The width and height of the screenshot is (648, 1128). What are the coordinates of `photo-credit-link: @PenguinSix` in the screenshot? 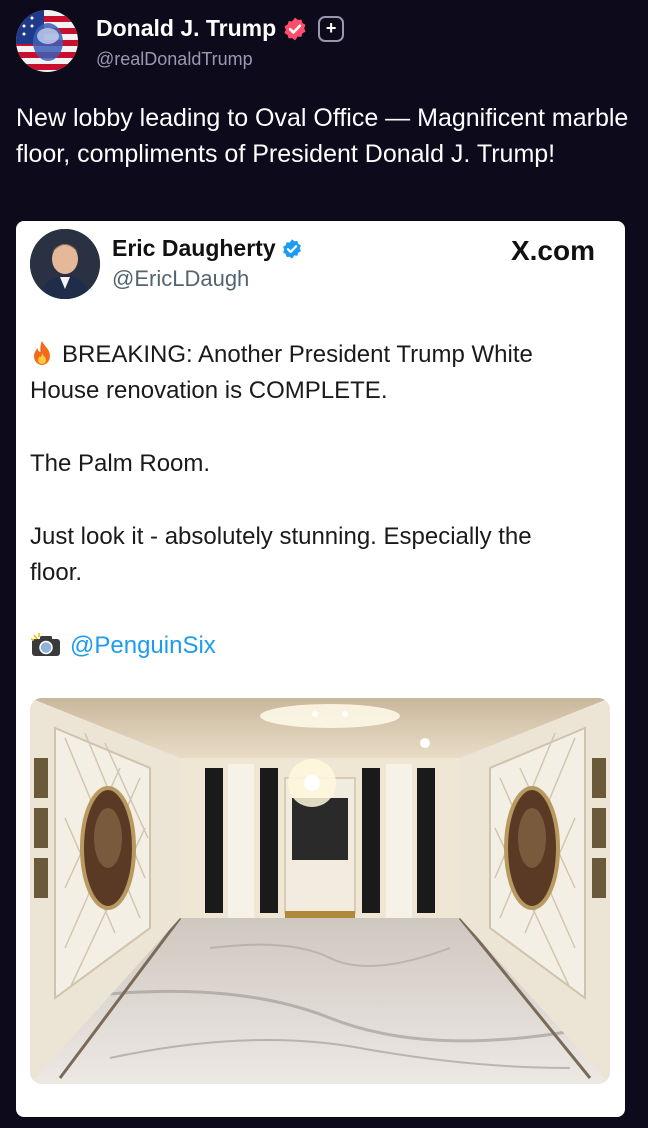 It's located at (143, 645).